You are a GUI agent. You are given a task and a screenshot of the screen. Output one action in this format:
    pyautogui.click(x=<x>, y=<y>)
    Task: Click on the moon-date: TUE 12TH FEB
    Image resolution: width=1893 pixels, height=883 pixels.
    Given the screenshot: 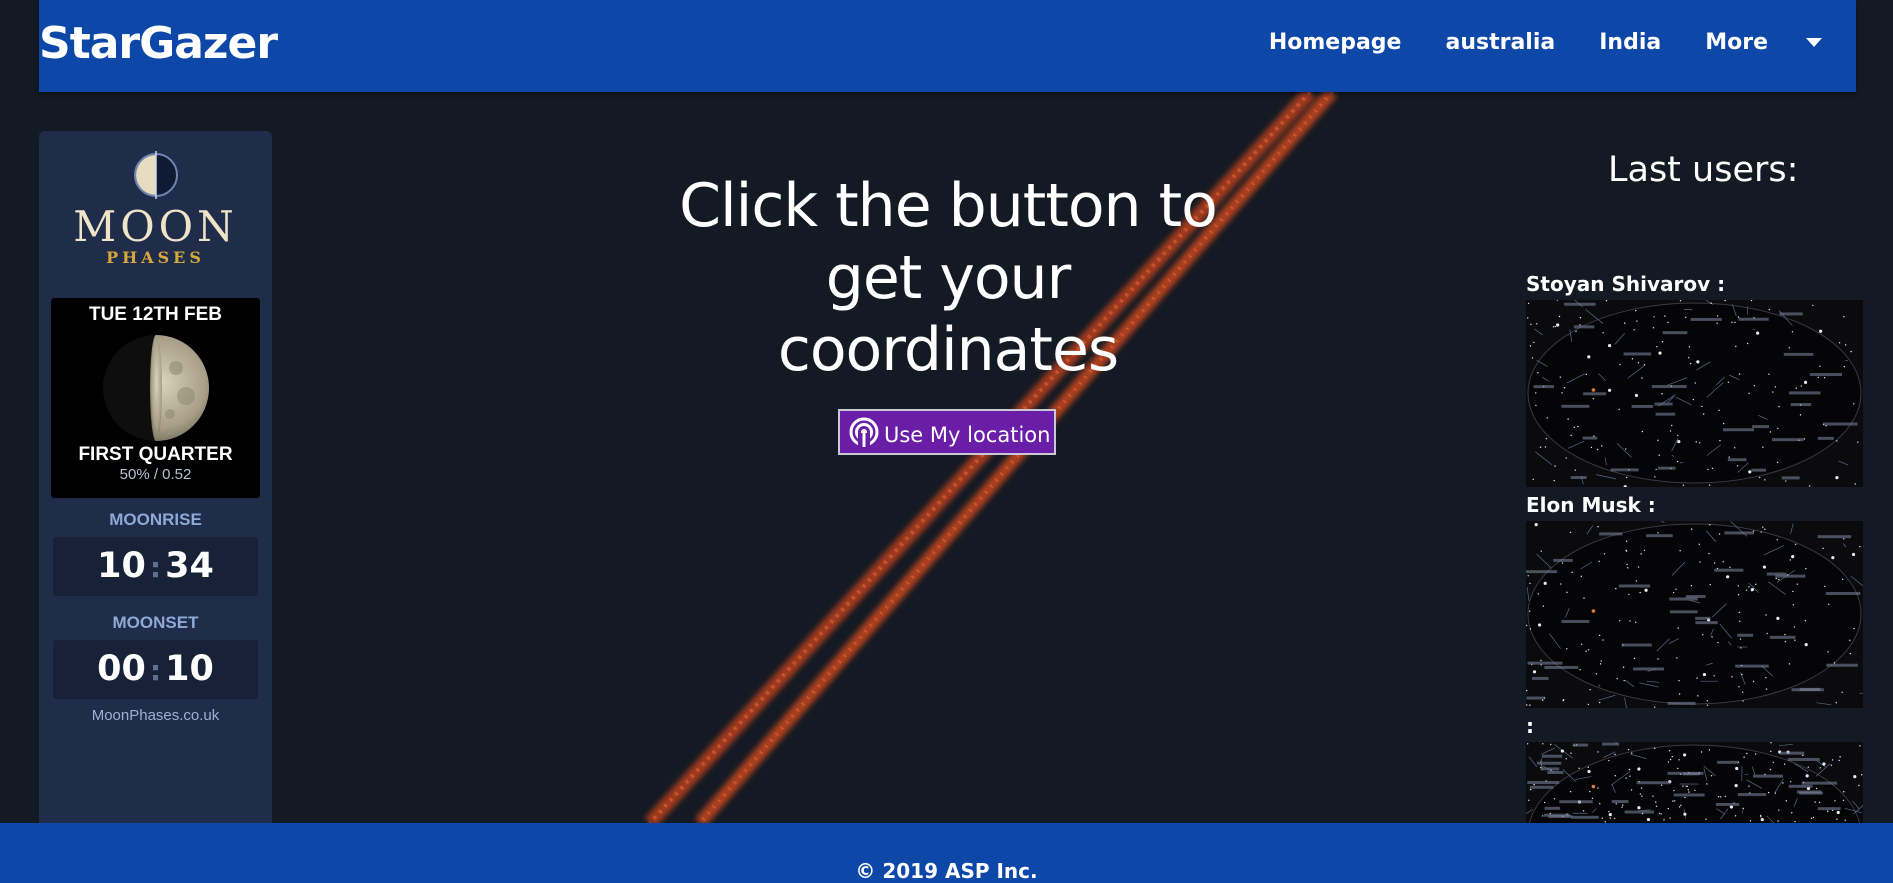 What is the action you would take?
    pyautogui.click(x=155, y=314)
    